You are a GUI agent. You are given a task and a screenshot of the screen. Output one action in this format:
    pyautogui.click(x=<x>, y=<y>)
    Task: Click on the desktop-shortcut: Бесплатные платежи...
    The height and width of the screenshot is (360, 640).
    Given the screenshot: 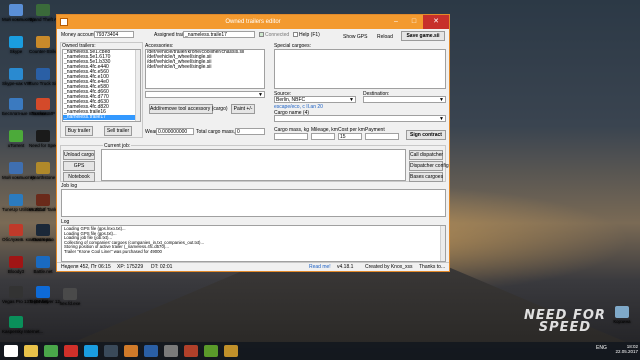 What is the action you would take?
    pyautogui.click(x=26, y=113)
    